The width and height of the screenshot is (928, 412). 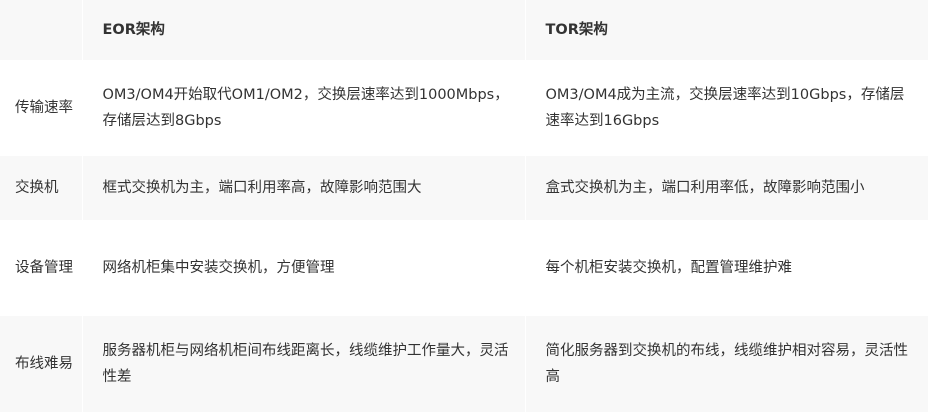 I want to click on tor-cell-transmission-rate: OM3/OM4成为主流，交换层速率达到10Gbps，存储层速率达到16Gbps, so click(x=726, y=108).